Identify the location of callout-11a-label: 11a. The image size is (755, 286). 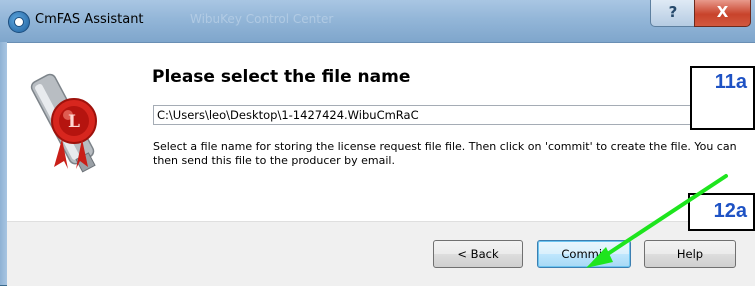
(730, 82).